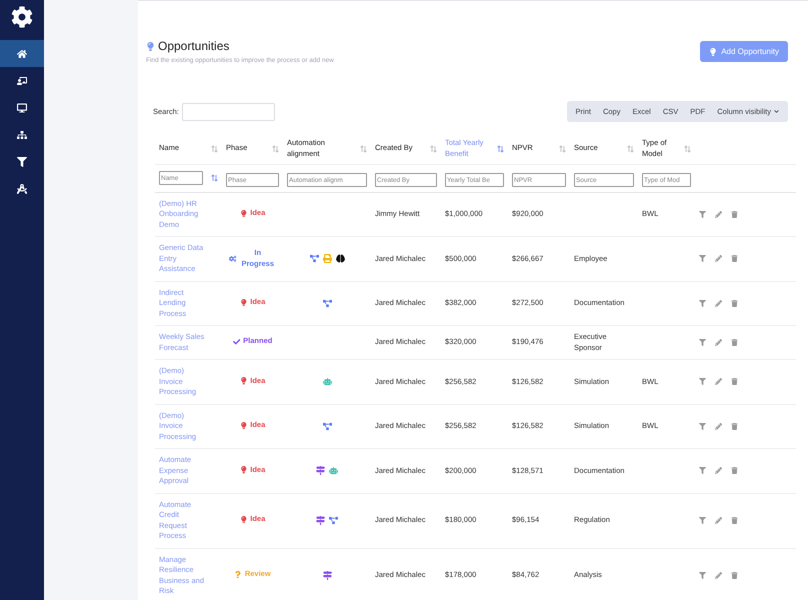 The width and height of the screenshot is (808, 600). I want to click on search-field, so click(228, 111).